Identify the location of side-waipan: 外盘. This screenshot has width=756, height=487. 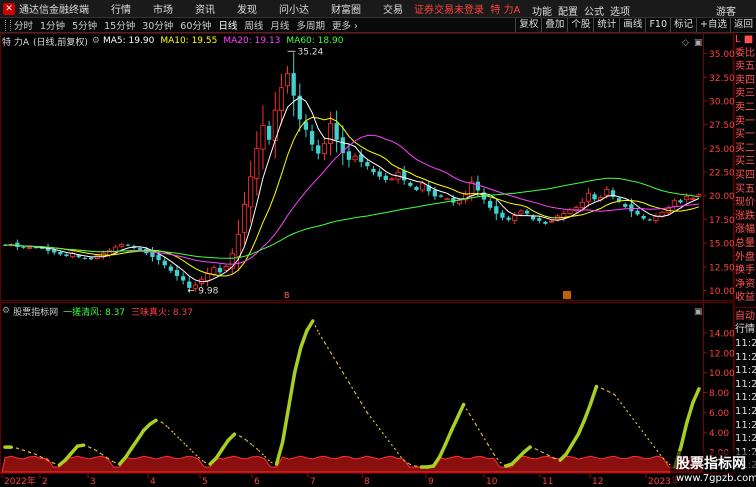
(745, 258).